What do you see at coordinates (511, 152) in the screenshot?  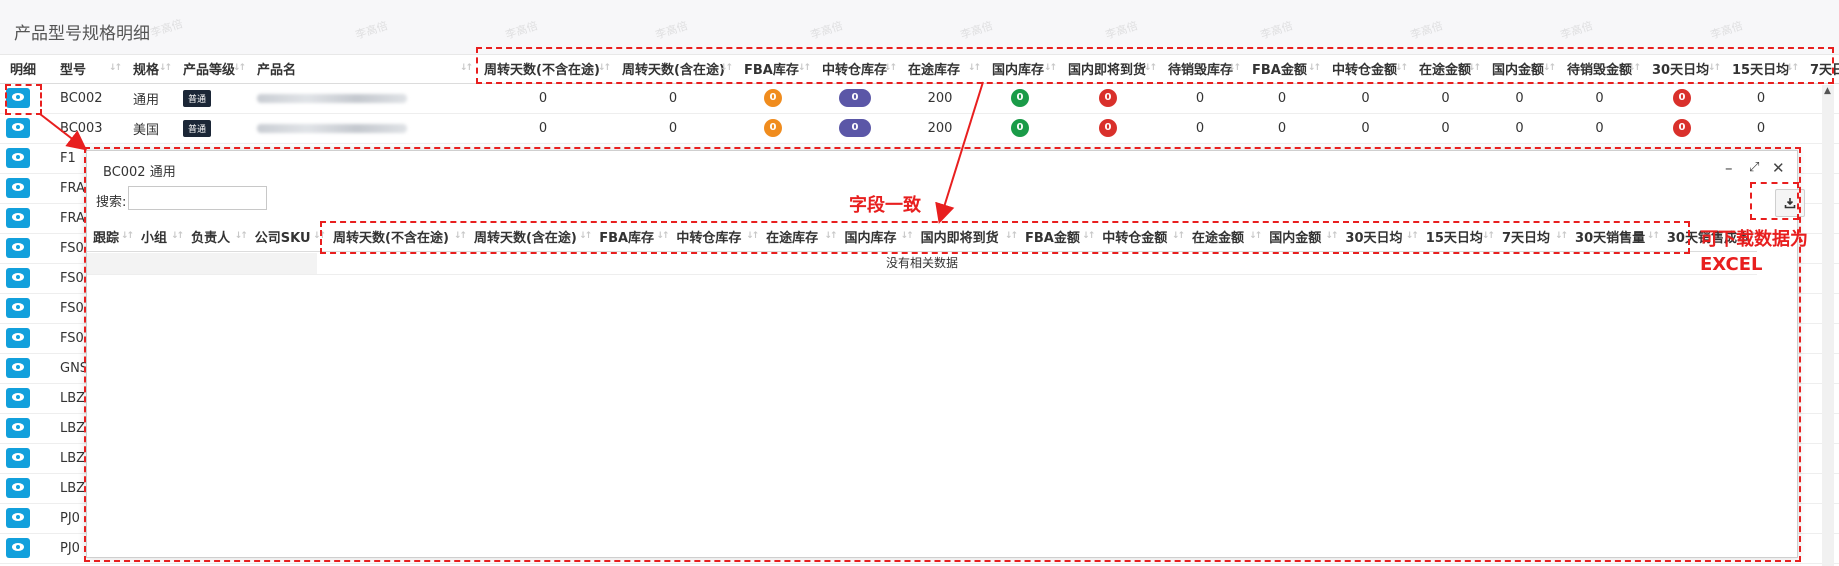 I see `annotation-arrows` at bounding box center [511, 152].